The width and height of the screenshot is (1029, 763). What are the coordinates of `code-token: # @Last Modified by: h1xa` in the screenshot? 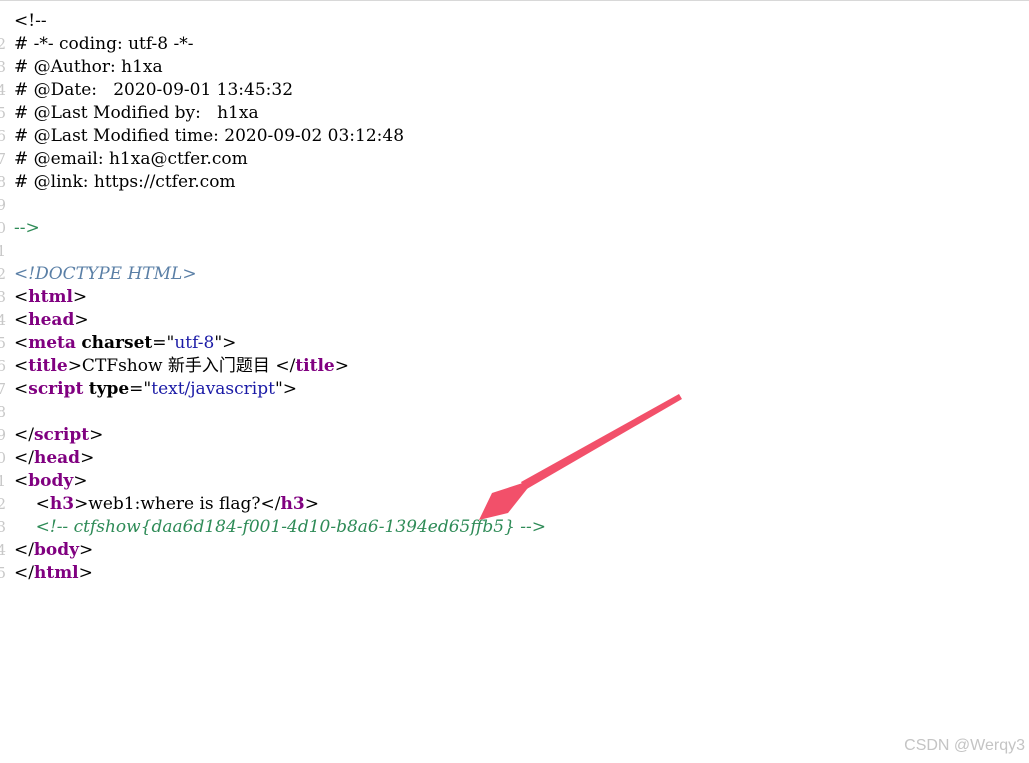 It's located at (136, 113).